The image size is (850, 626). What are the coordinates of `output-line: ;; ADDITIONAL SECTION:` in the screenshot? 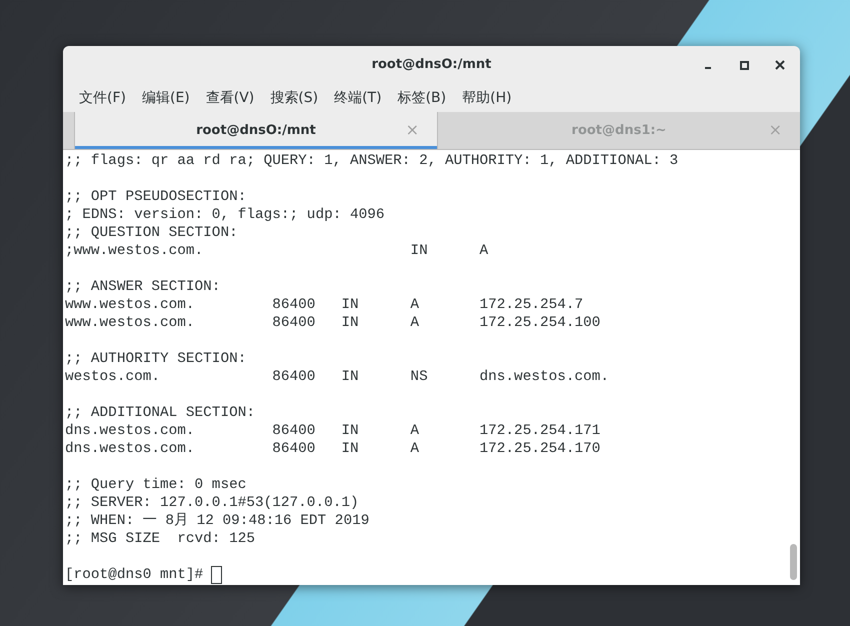 It's located at (160, 413).